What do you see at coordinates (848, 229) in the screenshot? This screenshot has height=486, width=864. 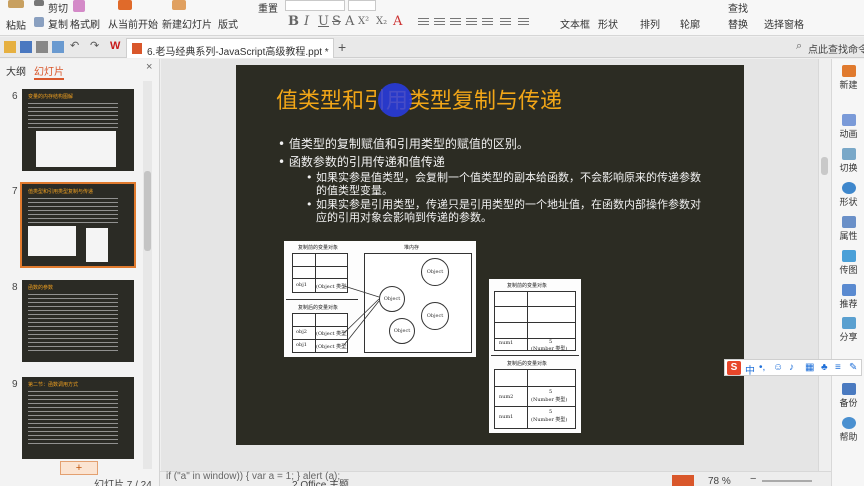 I see `sidebar-item-properties: 属性` at bounding box center [848, 229].